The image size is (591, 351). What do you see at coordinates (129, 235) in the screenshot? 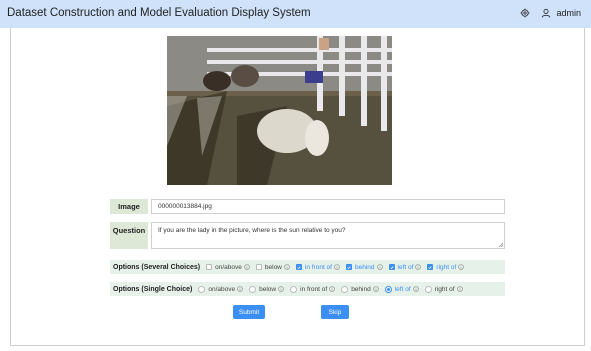
I see `question-label: Question` at bounding box center [129, 235].